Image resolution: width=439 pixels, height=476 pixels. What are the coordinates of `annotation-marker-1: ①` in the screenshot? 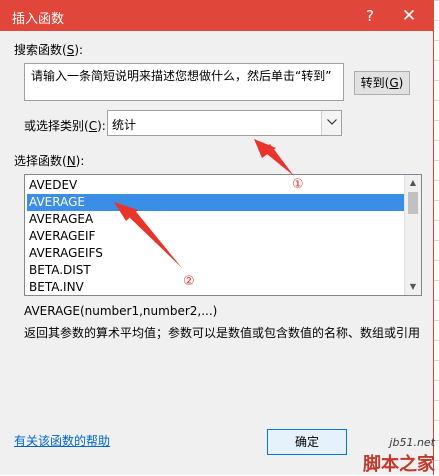 It's located at (298, 184).